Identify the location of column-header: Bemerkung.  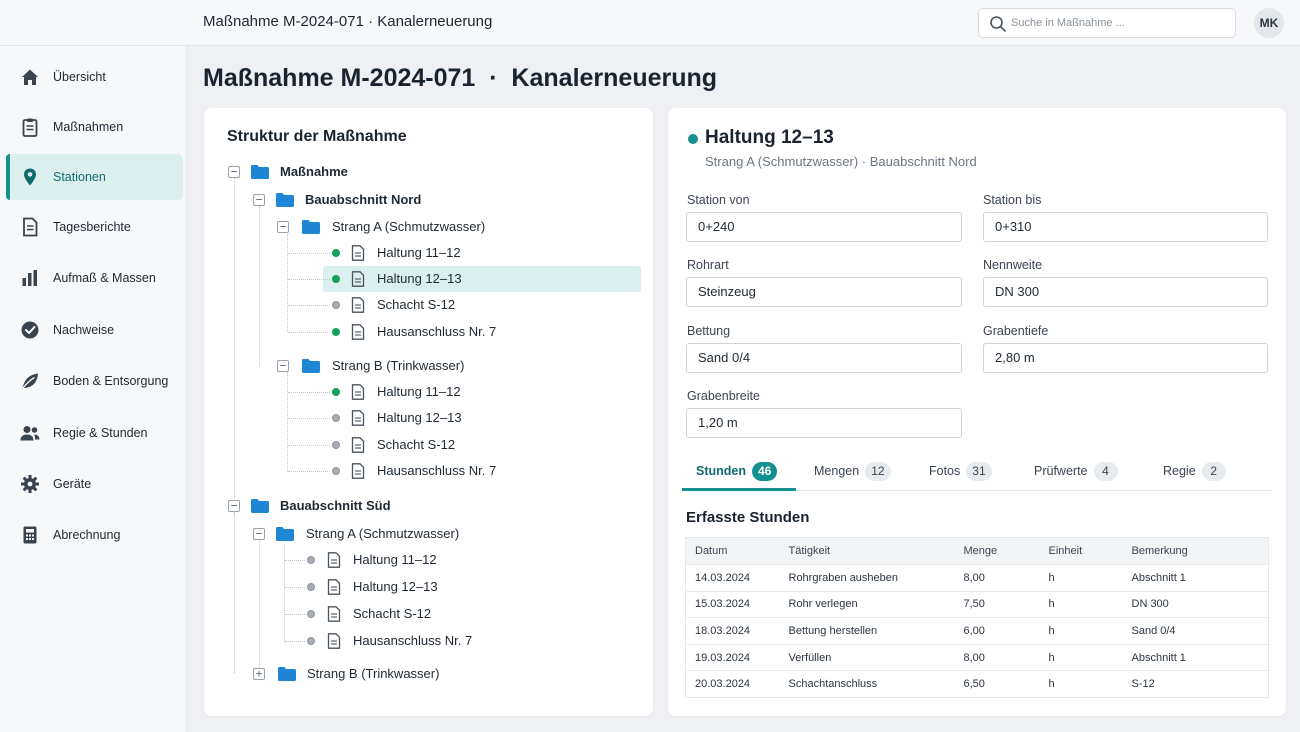
(1195, 551).